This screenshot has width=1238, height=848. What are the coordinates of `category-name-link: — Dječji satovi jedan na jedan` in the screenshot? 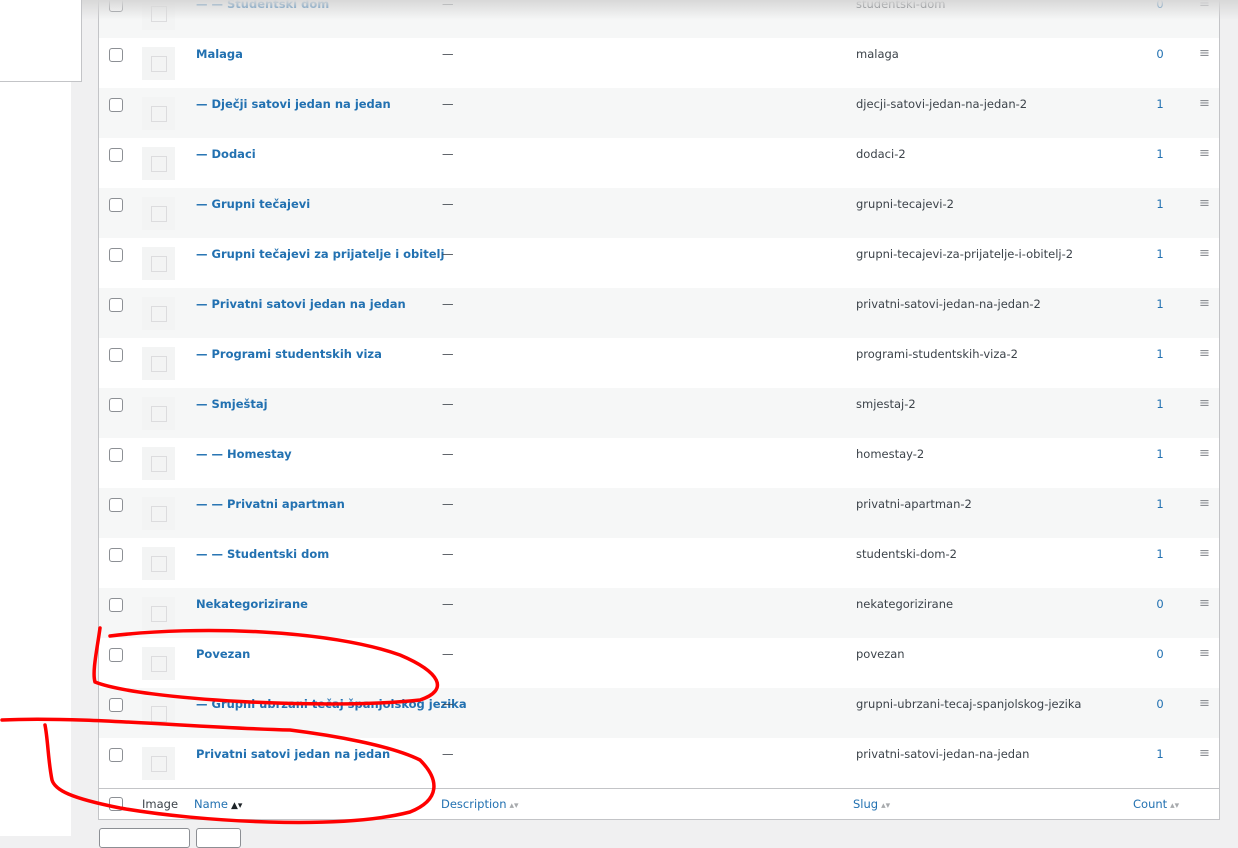 It's located at (293, 104).